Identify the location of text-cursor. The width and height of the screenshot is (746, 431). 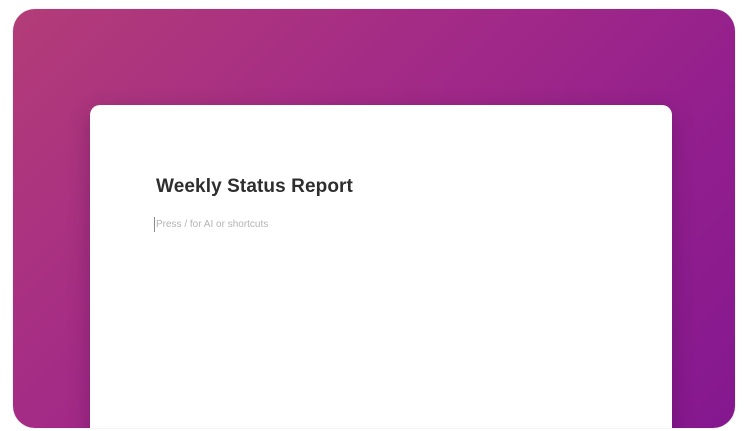
(154, 224).